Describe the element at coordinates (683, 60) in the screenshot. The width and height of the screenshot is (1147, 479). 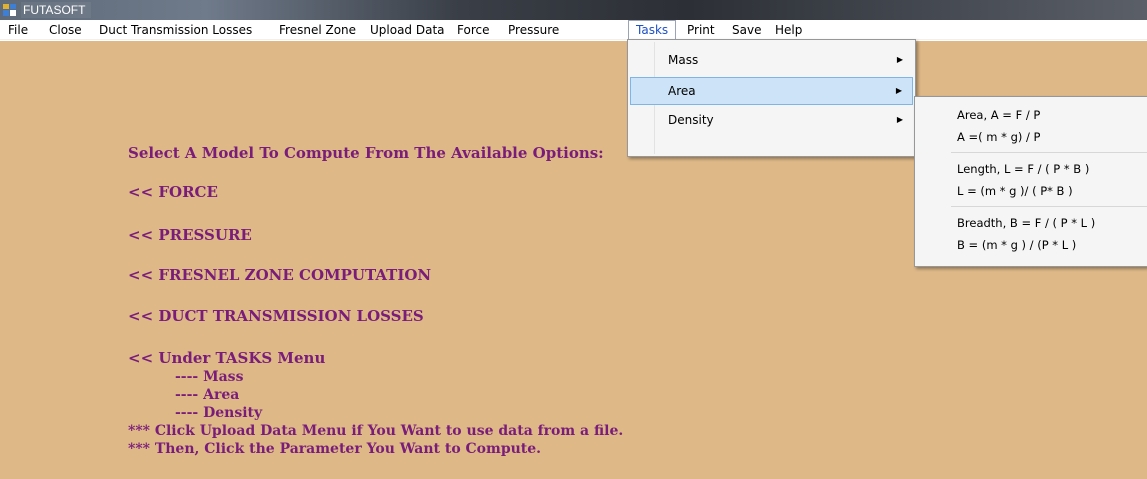
I see `tasks-item-label: Mass` at that location.